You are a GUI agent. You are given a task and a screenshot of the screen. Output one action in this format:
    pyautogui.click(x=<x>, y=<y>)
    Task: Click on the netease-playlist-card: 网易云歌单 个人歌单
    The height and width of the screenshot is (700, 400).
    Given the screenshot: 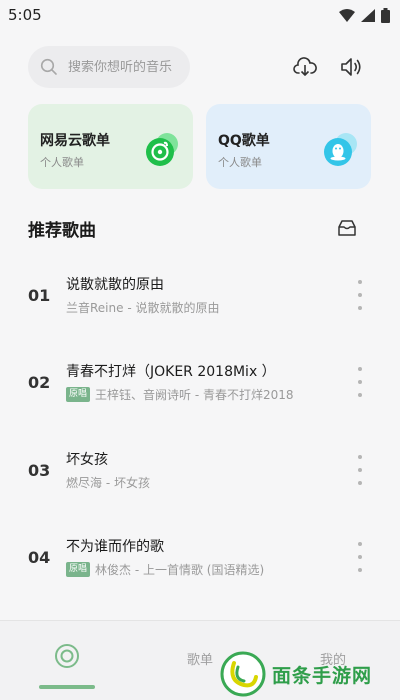 What is the action you would take?
    pyautogui.click(x=110, y=146)
    